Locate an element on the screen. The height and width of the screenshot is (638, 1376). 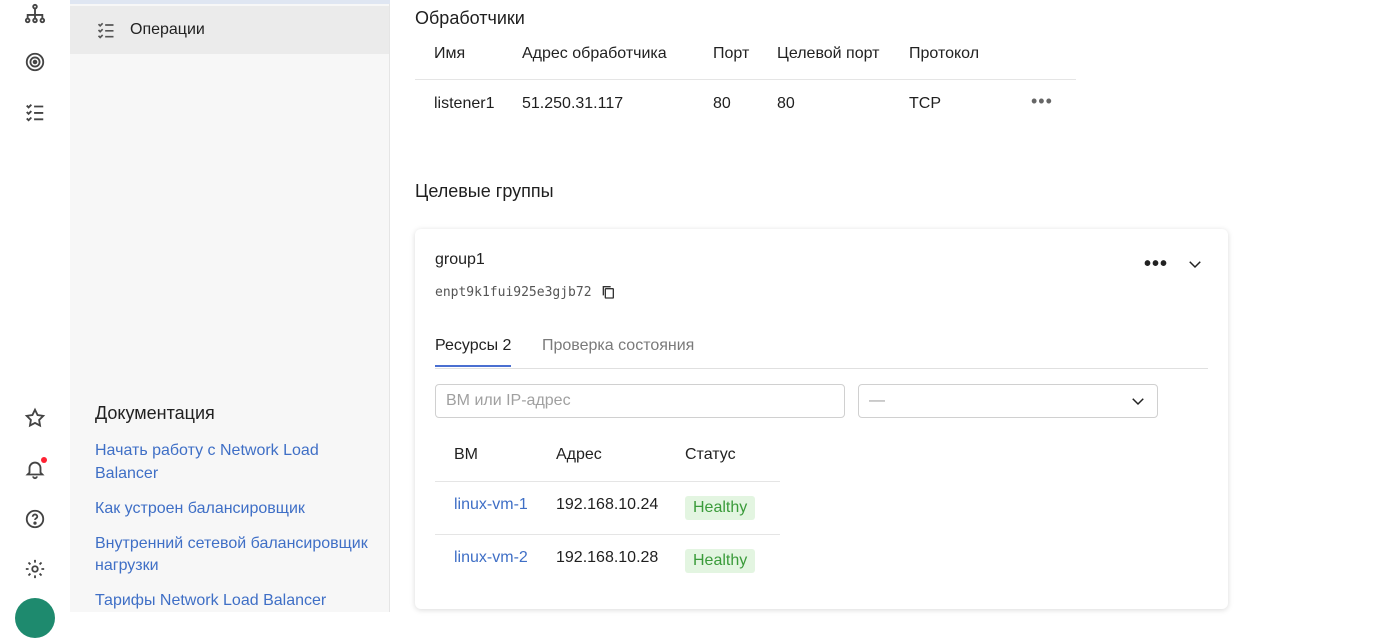
target-group-more-icon: ••• is located at coordinates (1156, 264).